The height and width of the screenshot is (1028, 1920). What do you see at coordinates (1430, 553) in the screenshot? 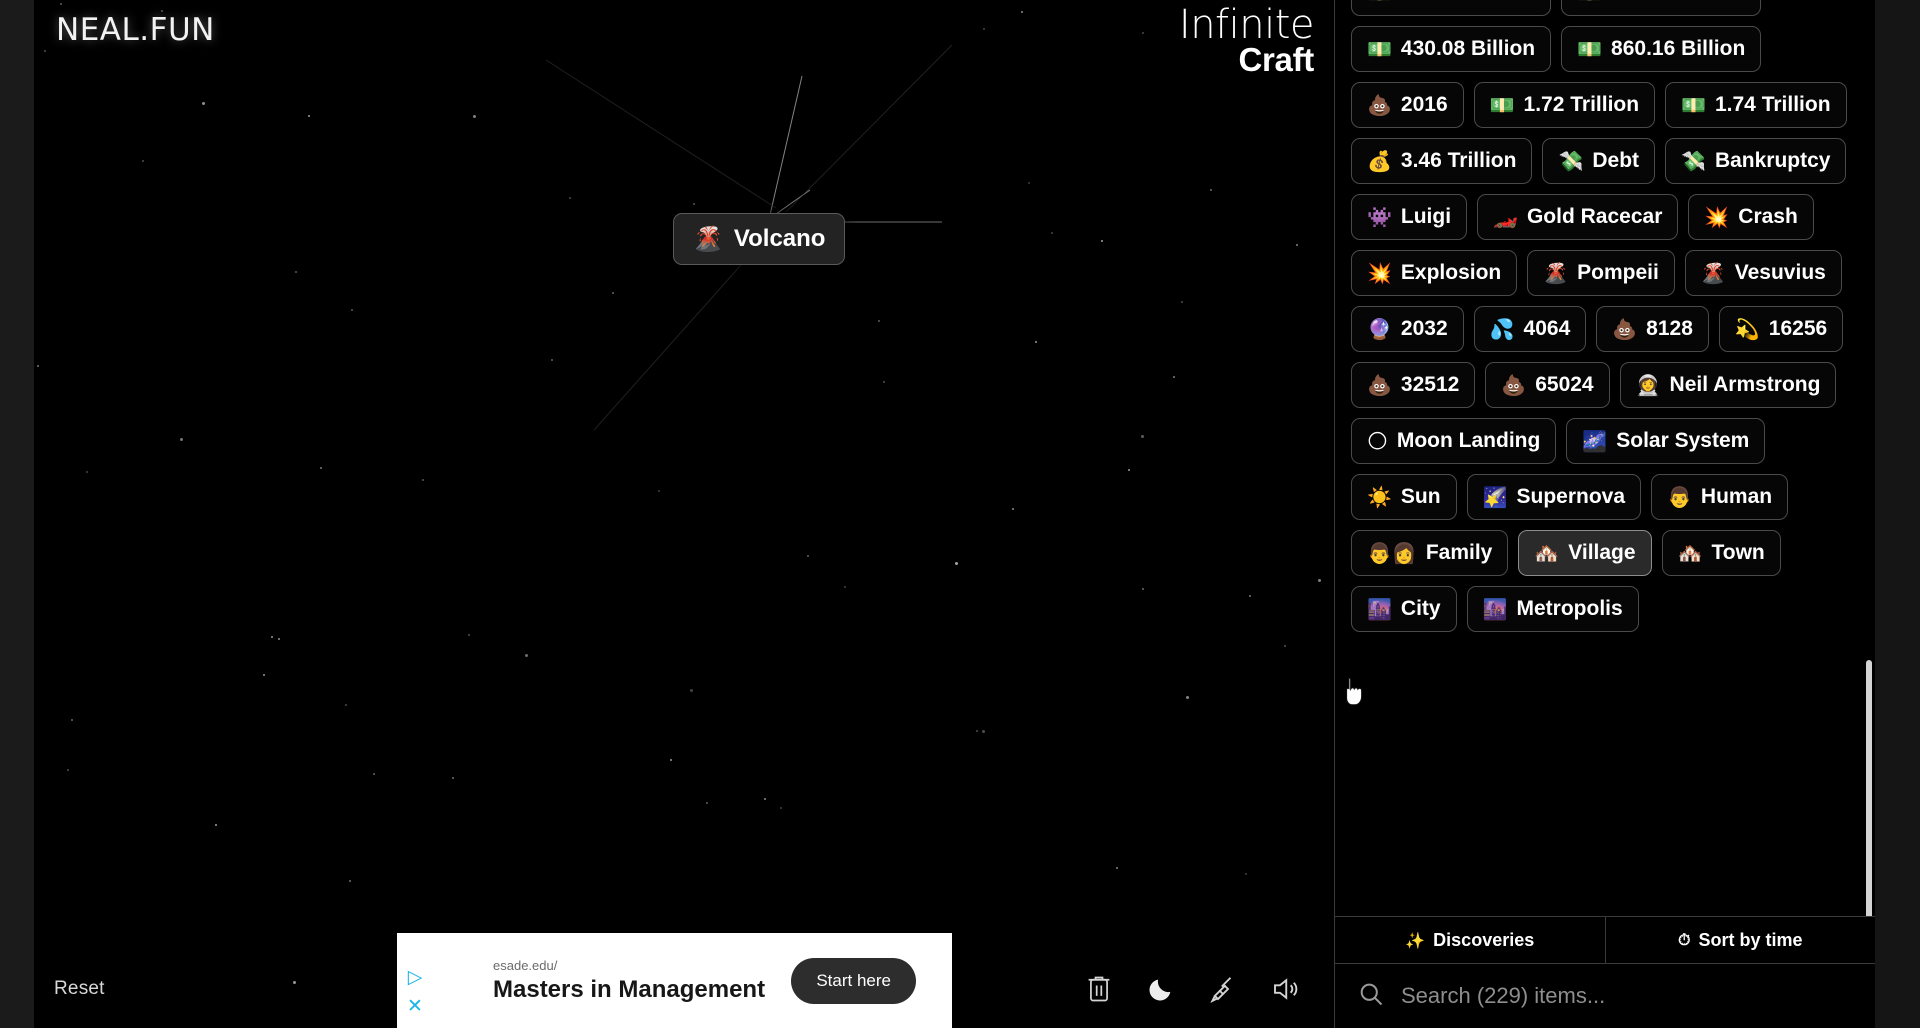
I see `item-chip: 👨‍👩 Family` at bounding box center [1430, 553].